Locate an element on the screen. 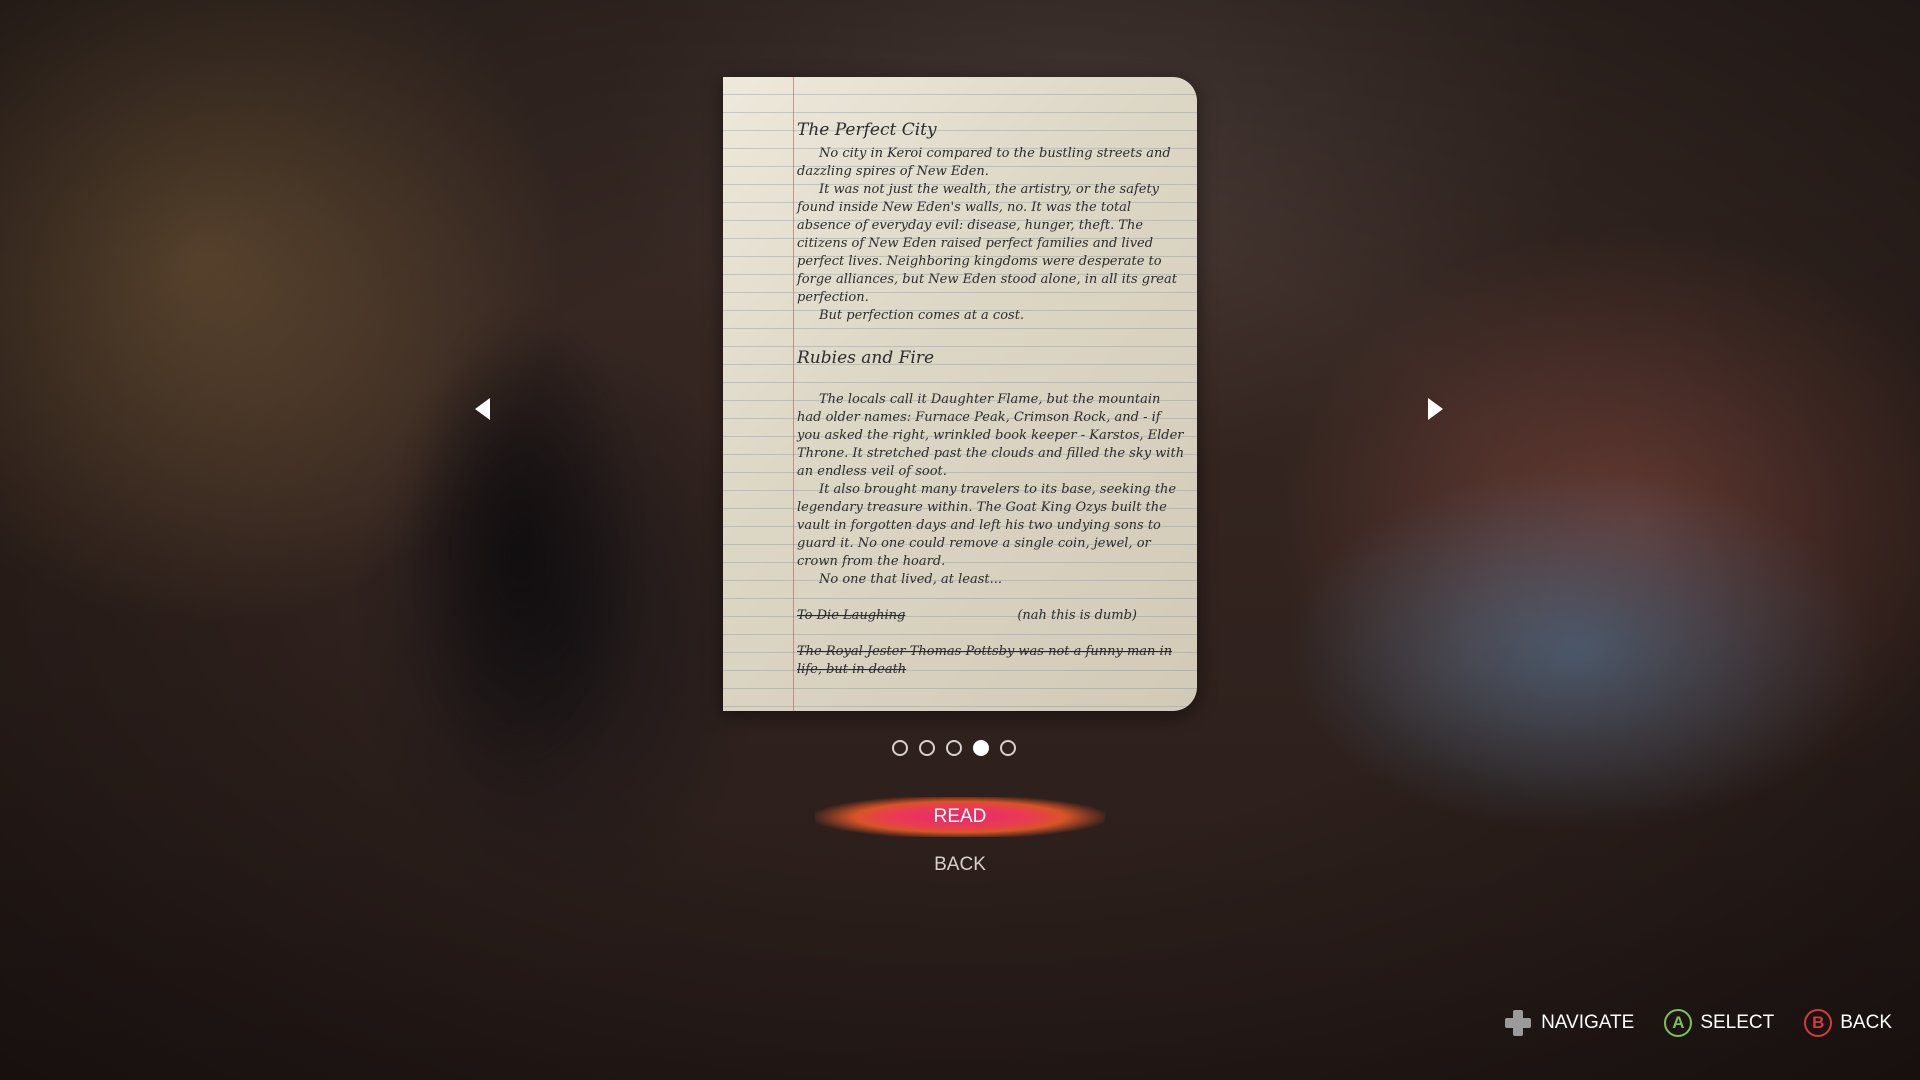 The image size is (1920, 1080). controller-hints: NAVIGATE A SELECT B BACK is located at coordinates (1697, 1023).